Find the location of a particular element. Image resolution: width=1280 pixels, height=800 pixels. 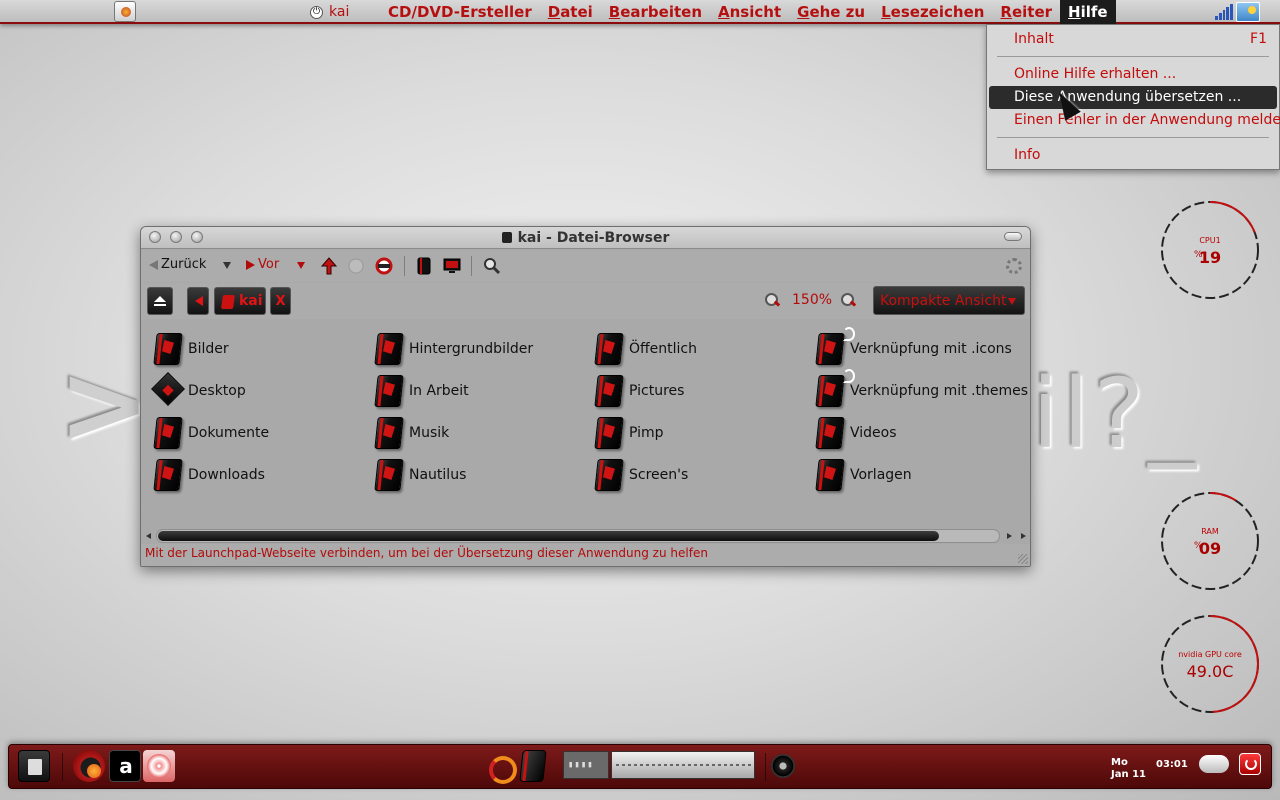

back-button: Zurück is located at coordinates (177, 264).